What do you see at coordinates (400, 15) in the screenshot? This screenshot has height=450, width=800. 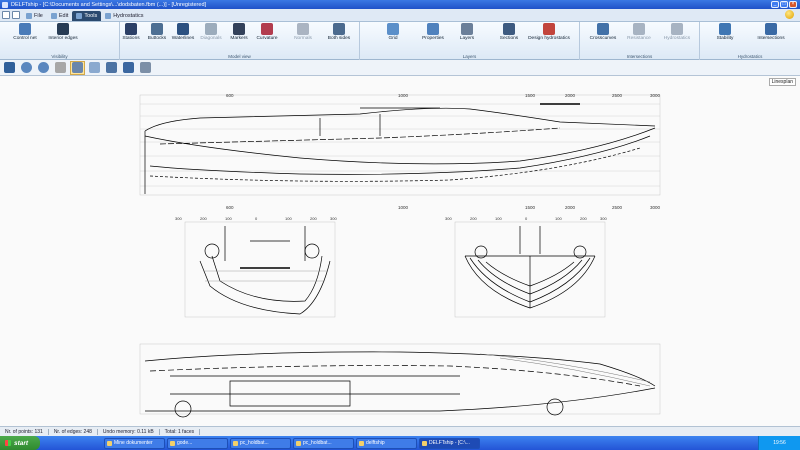 I see `ribbon-tab-bar: File Edit Tools Hydrostatics` at bounding box center [400, 15].